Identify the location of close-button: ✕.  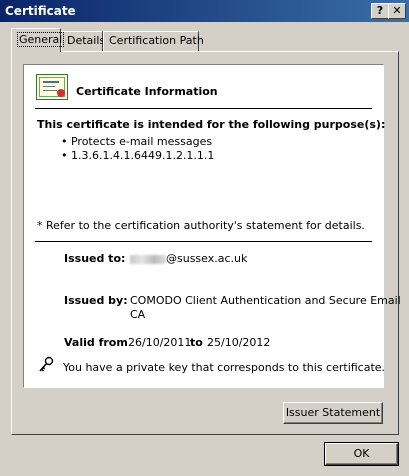
(397, 11).